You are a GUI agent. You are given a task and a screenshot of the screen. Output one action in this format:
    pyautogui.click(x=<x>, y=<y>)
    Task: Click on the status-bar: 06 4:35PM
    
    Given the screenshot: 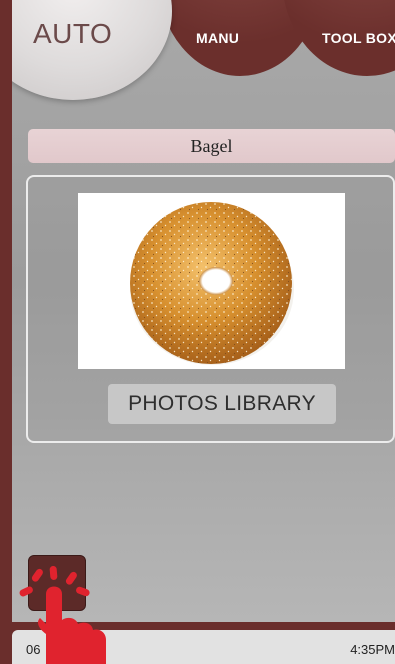 What is the action you would take?
    pyautogui.click(x=203, y=647)
    